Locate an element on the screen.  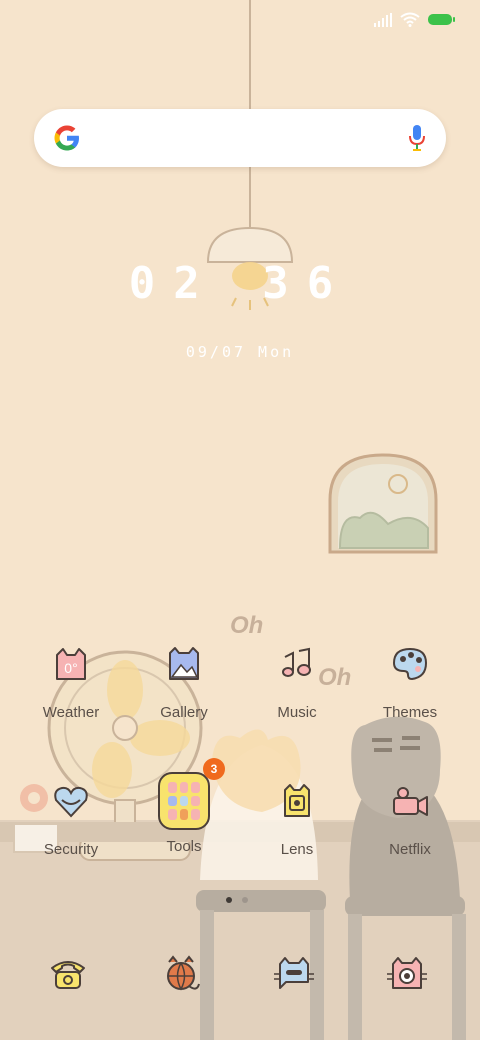
clock-date: 09/07 Mon is located at coordinates (240, 352).